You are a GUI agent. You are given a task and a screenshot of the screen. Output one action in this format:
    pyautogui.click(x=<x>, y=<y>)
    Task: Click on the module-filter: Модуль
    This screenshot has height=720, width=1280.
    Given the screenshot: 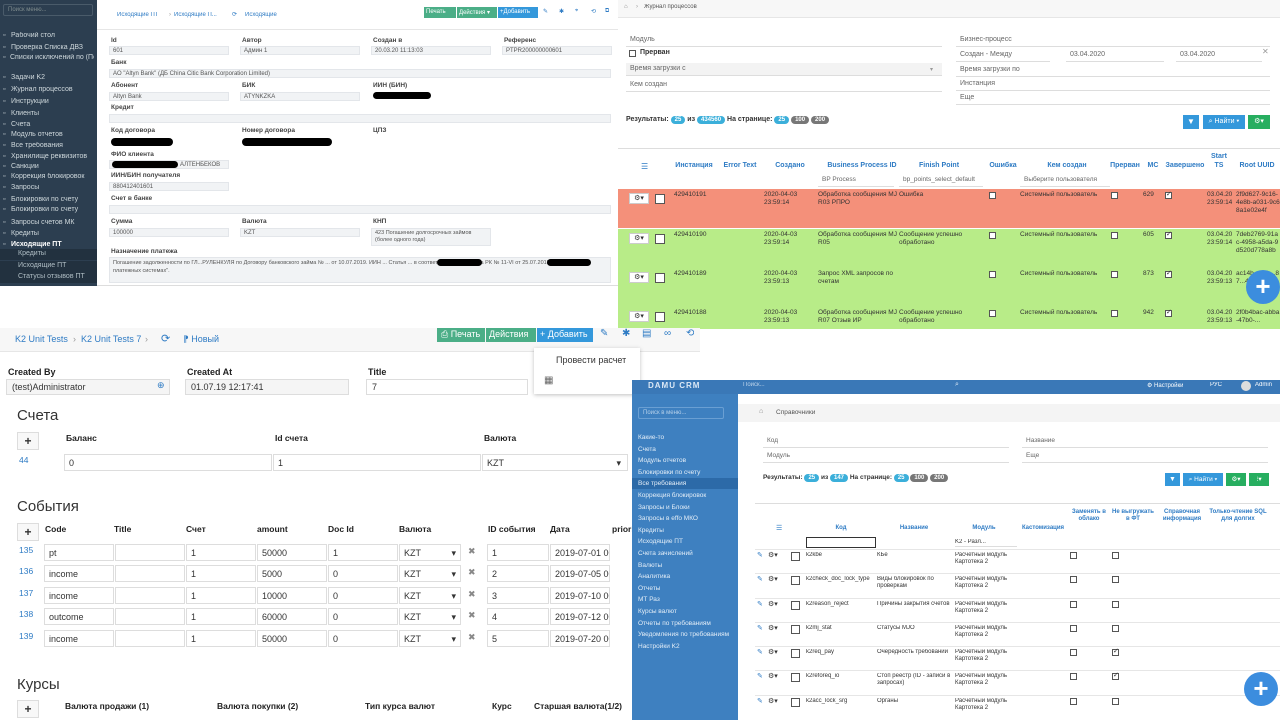 What is the action you would take?
    pyautogui.click(x=784, y=40)
    